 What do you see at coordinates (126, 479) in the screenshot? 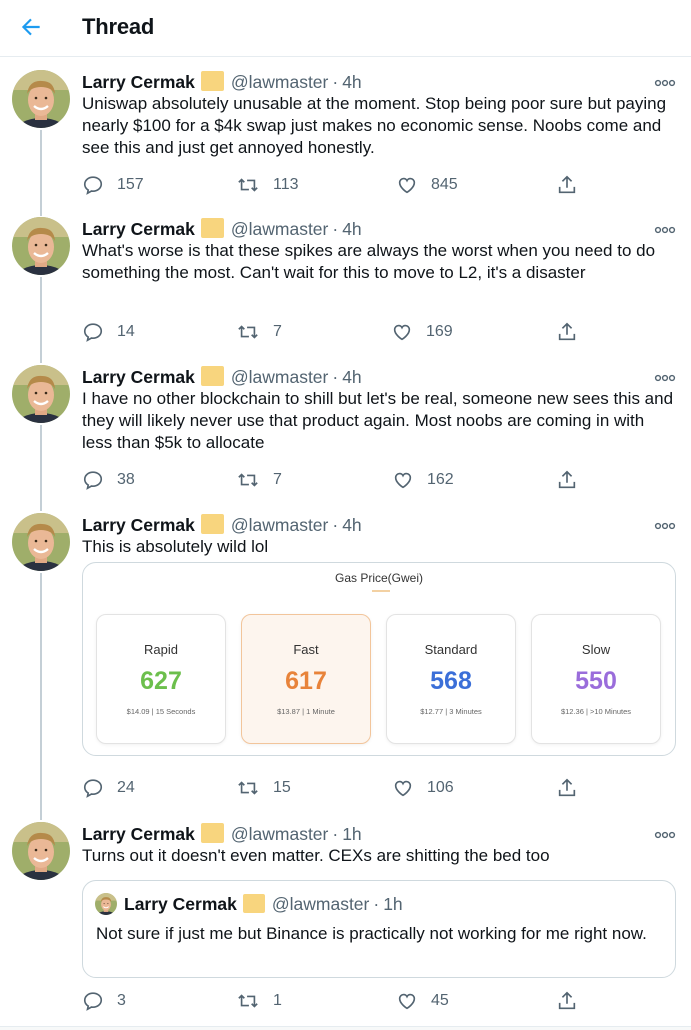
I see `reply-count: 38` at bounding box center [126, 479].